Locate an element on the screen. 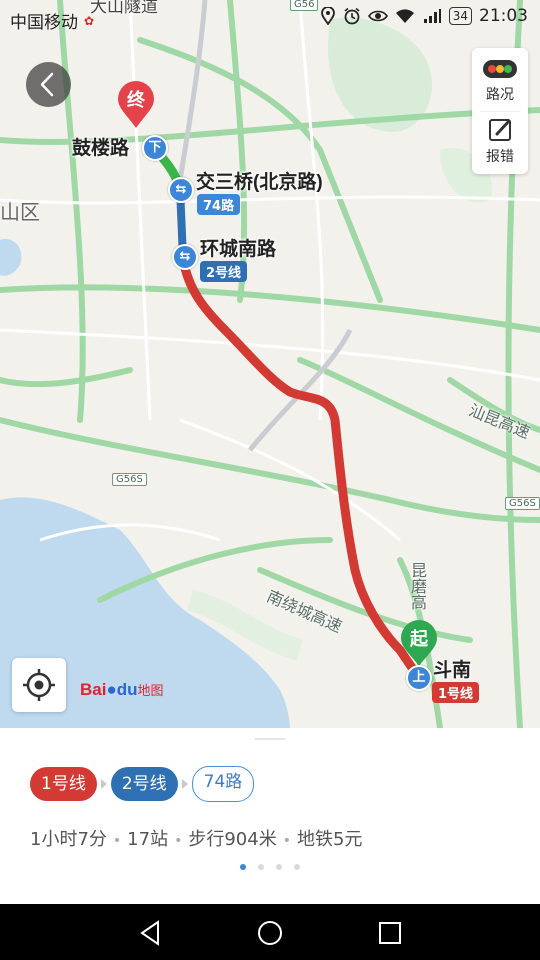 The height and width of the screenshot is (960, 540). back-arrow-icon is located at coordinates (47, 84).